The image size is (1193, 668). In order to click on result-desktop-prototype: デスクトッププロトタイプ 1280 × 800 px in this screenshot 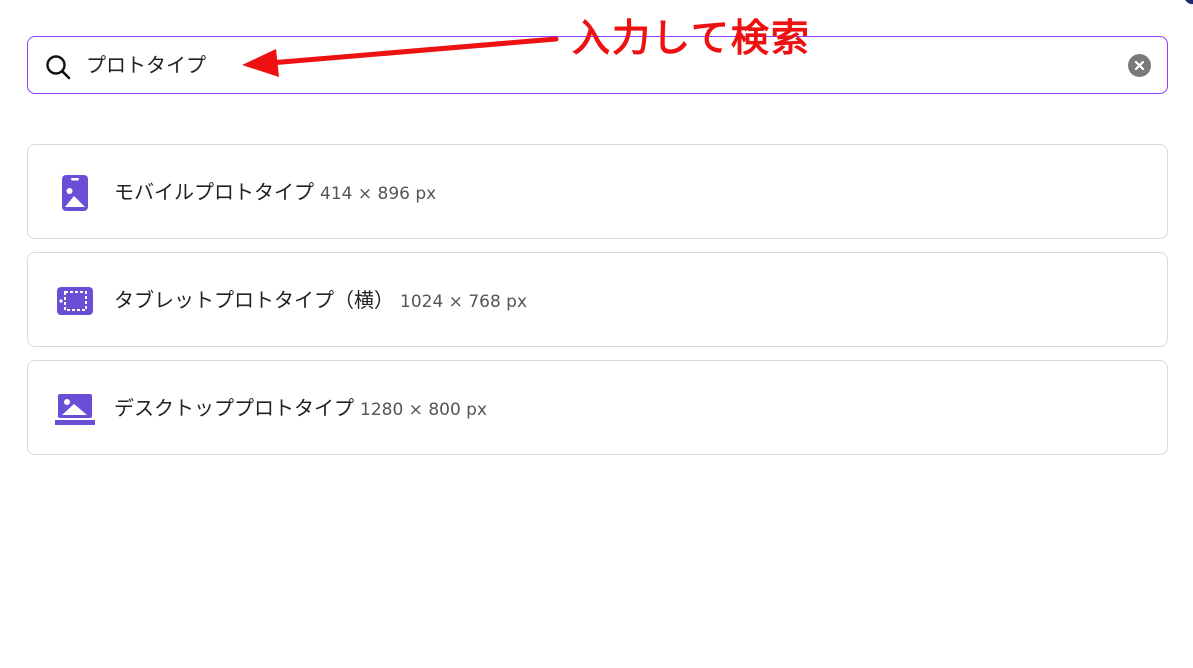, I will do `click(597, 407)`.